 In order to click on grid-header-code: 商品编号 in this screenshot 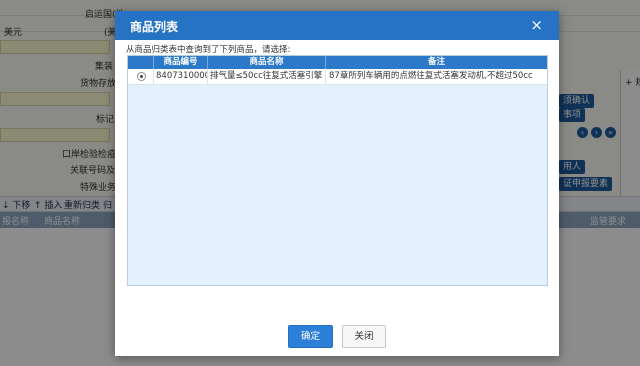, I will do `click(181, 62)`.